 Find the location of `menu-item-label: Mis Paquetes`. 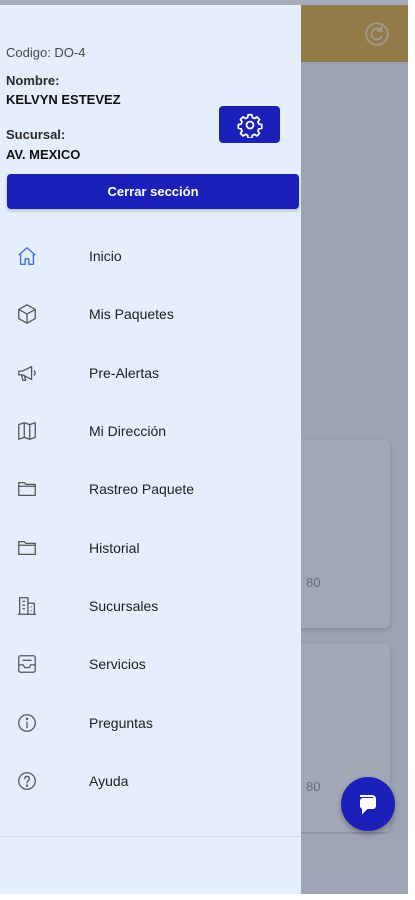

menu-item-label: Mis Paquetes is located at coordinates (131, 314).